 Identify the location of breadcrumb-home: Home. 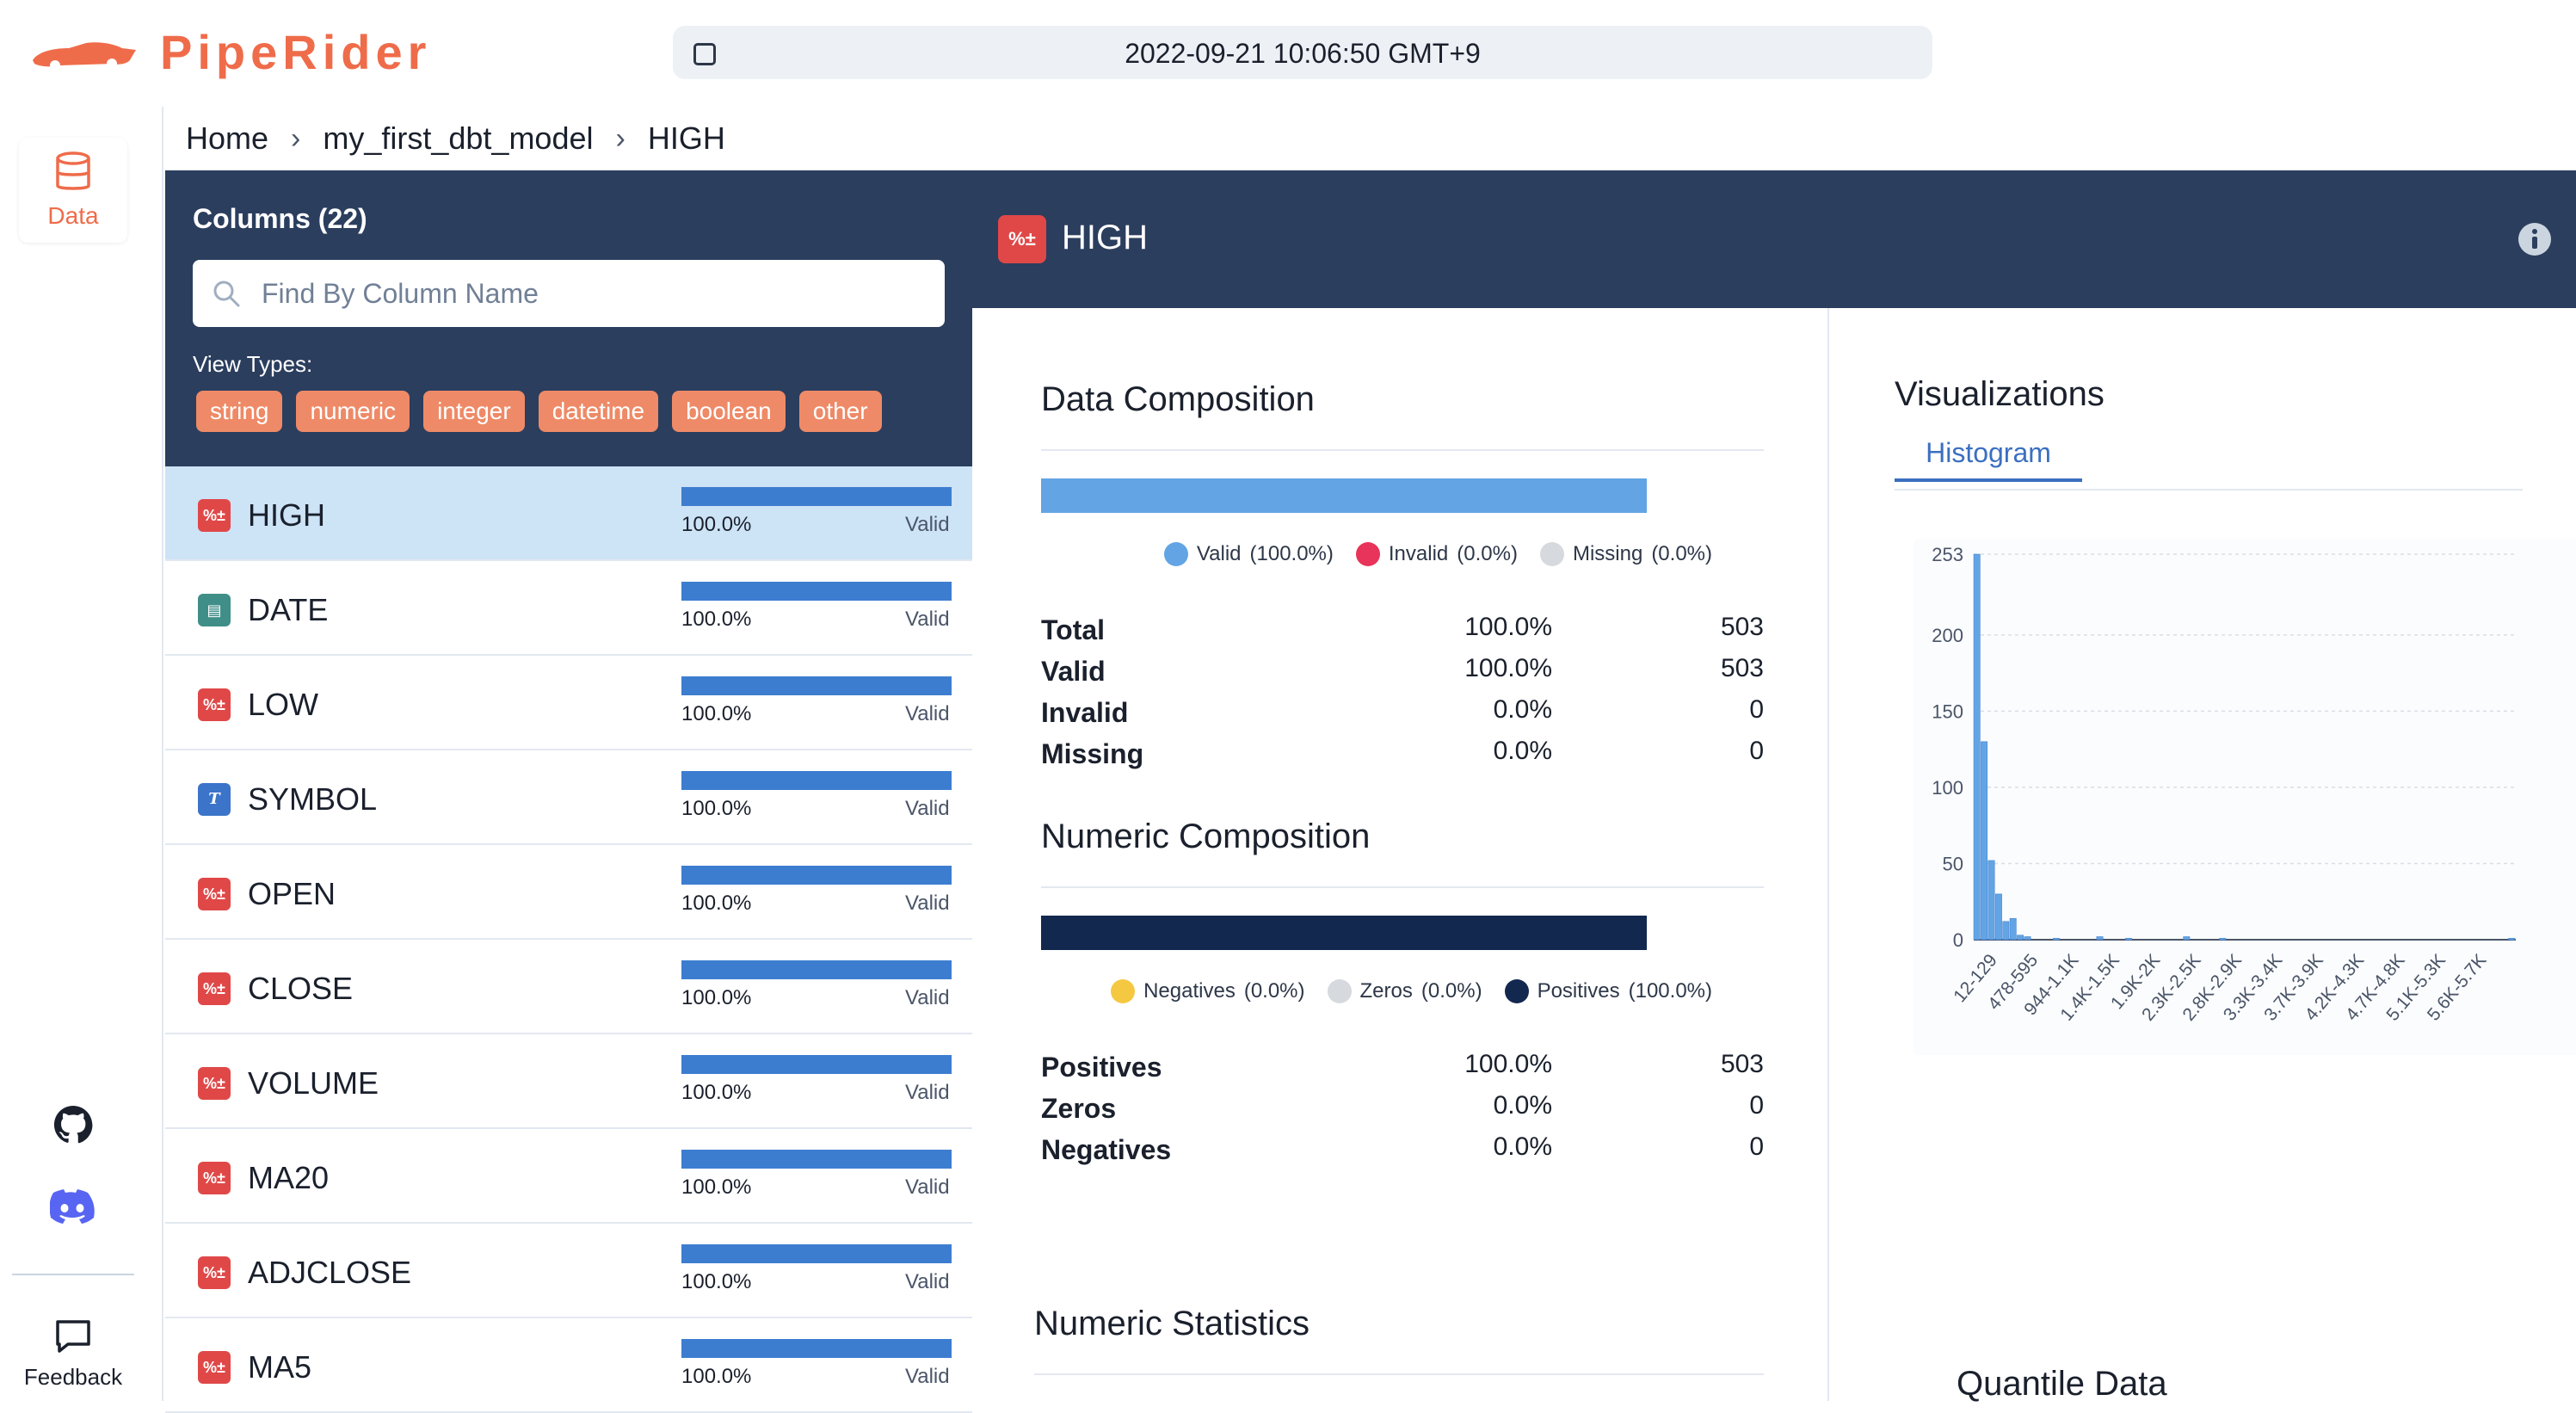
(227, 138).